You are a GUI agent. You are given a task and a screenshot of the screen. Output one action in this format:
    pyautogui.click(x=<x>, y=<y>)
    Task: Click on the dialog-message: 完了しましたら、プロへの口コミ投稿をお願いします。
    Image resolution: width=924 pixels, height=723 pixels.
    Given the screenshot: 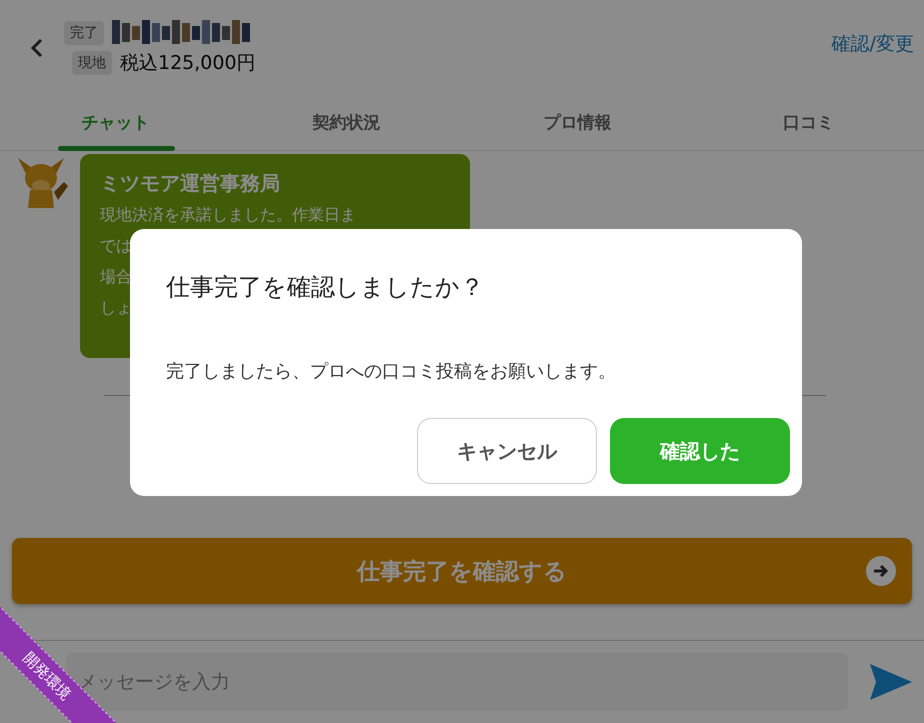 What is the action you would take?
    pyautogui.click(x=391, y=371)
    